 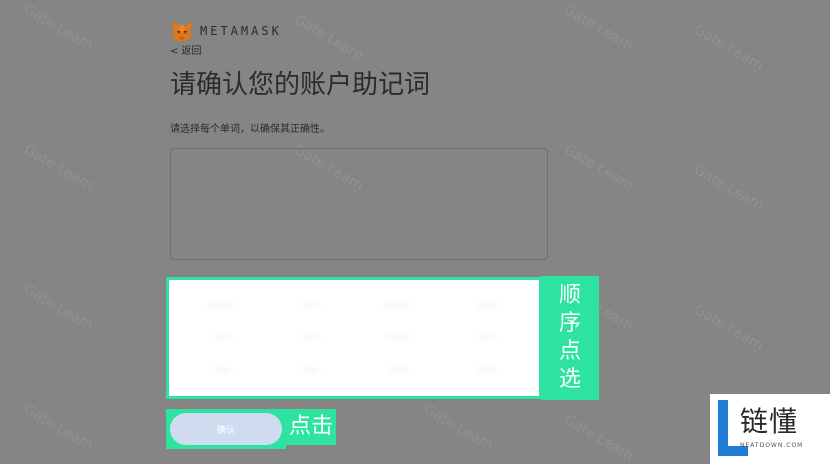 What do you see at coordinates (359, 204) in the screenshot?
I see `selected-words-area` at bounding box center [359, 204].